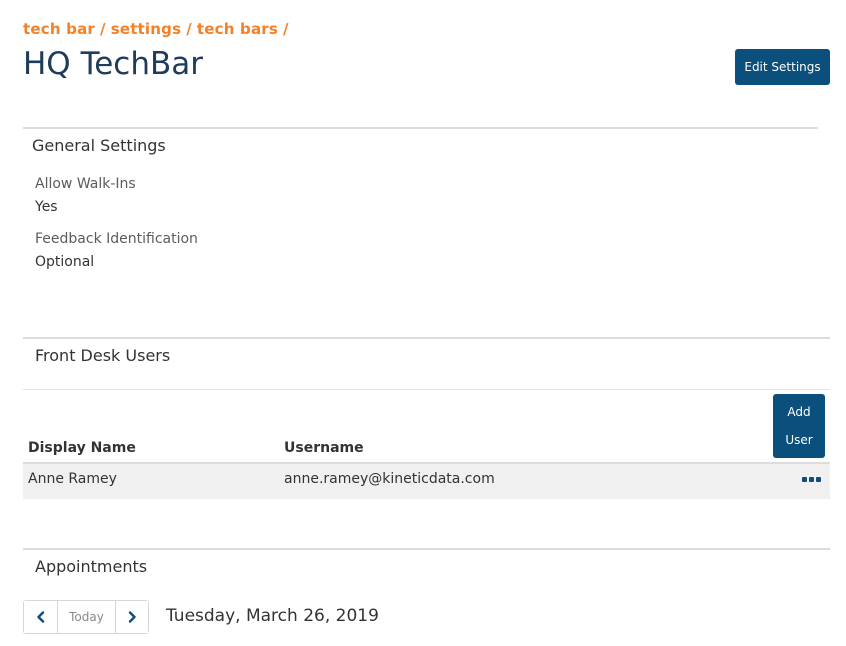 The width and height of the screenshot is (846, 646). I want to click on date-navigator: Today, so click(86, 617).